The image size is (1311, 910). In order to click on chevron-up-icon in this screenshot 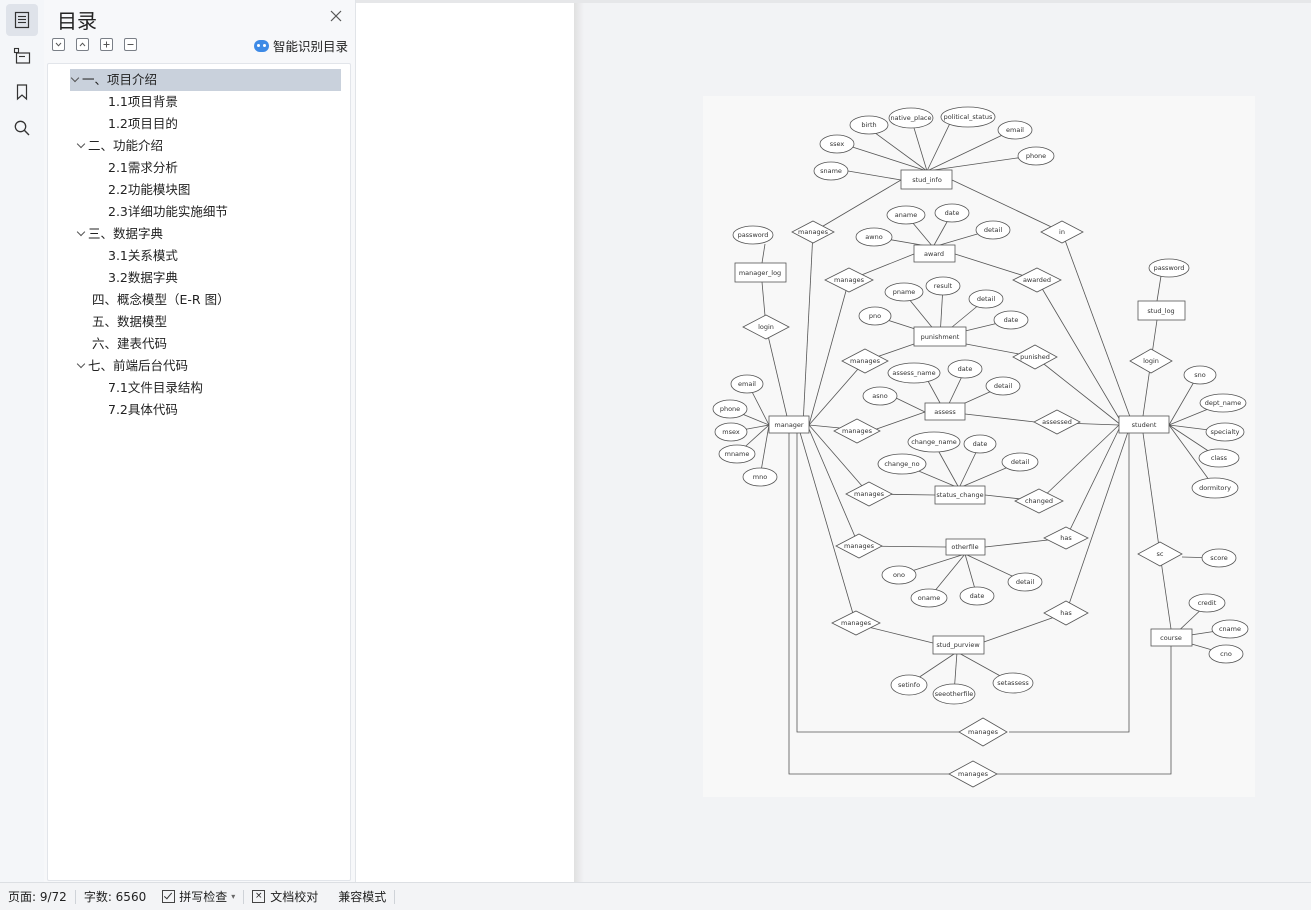, I will do `click(82, 44)`.